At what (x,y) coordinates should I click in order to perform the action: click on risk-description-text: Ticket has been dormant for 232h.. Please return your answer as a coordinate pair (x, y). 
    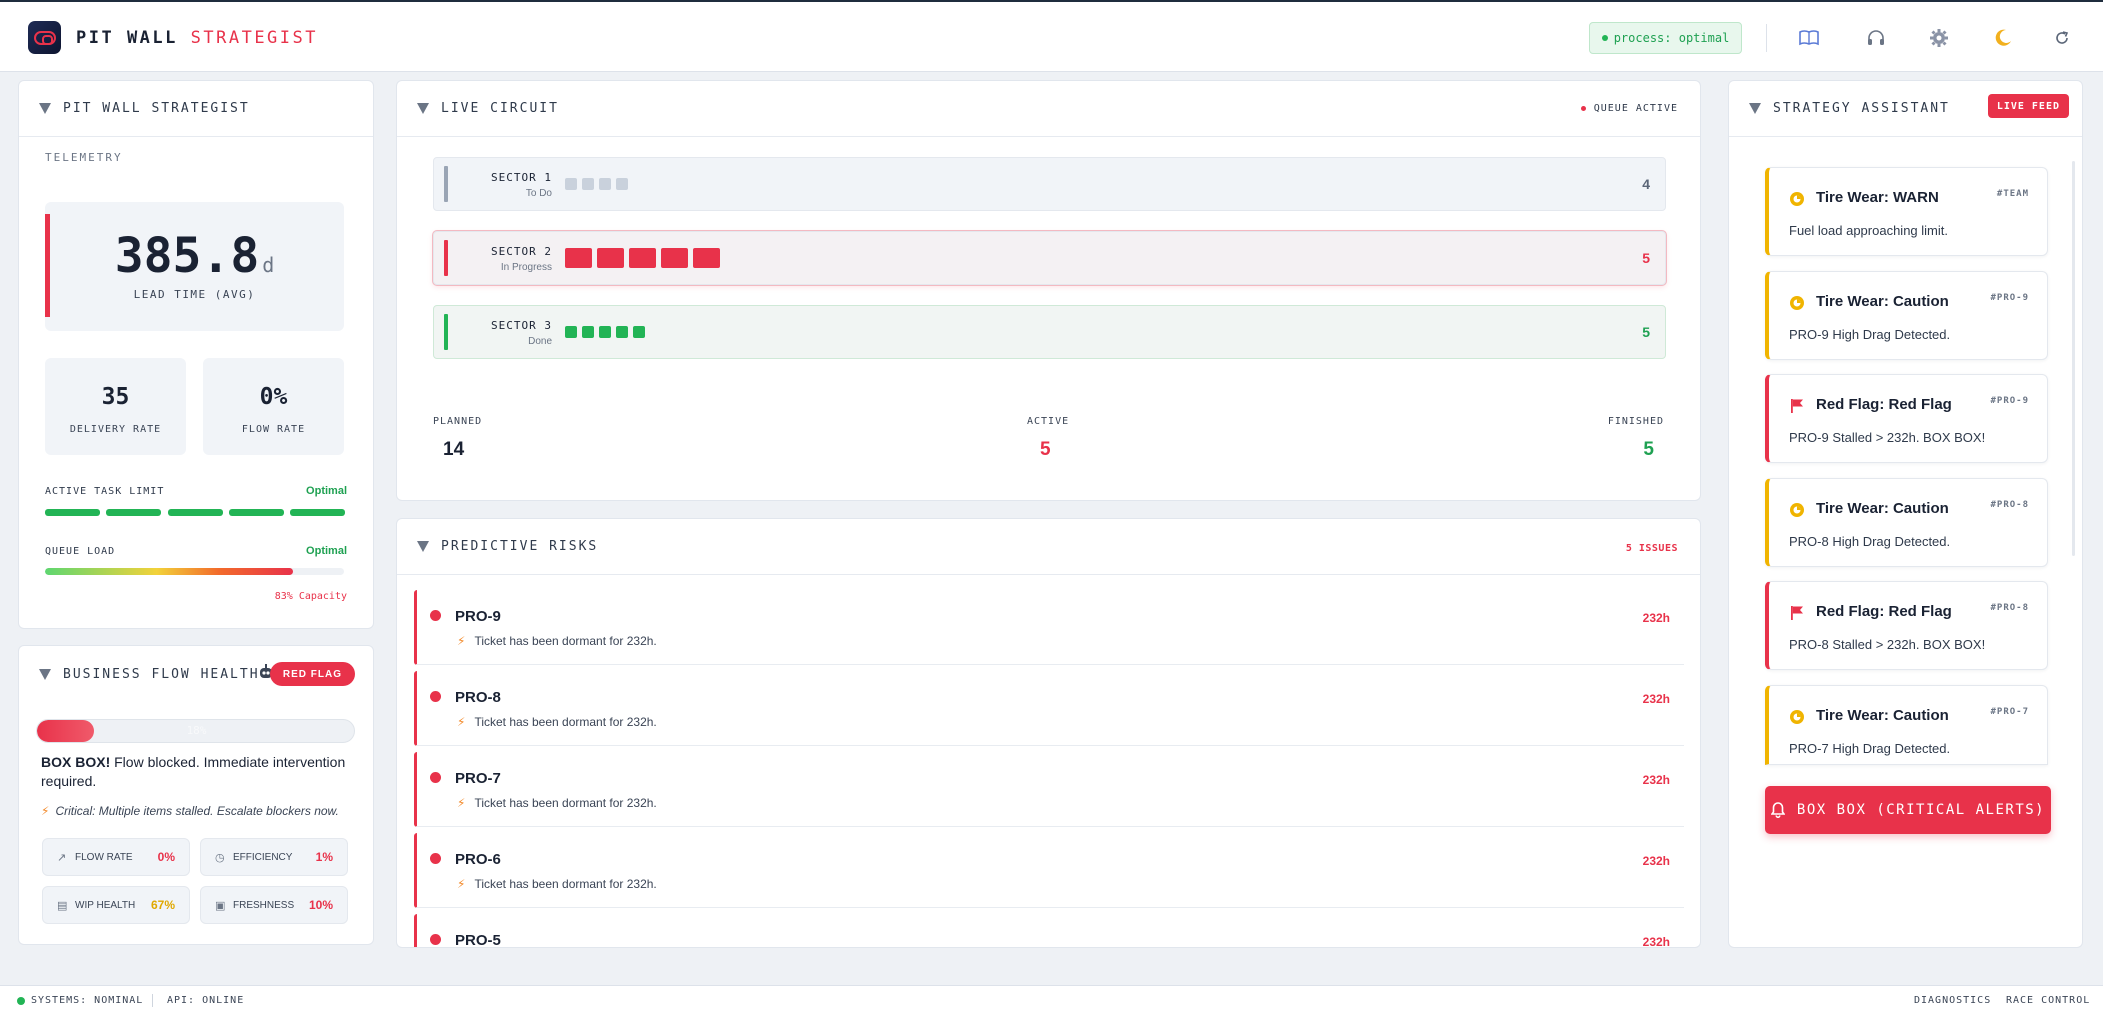
    Looking at the image, I should click on (565, 884).